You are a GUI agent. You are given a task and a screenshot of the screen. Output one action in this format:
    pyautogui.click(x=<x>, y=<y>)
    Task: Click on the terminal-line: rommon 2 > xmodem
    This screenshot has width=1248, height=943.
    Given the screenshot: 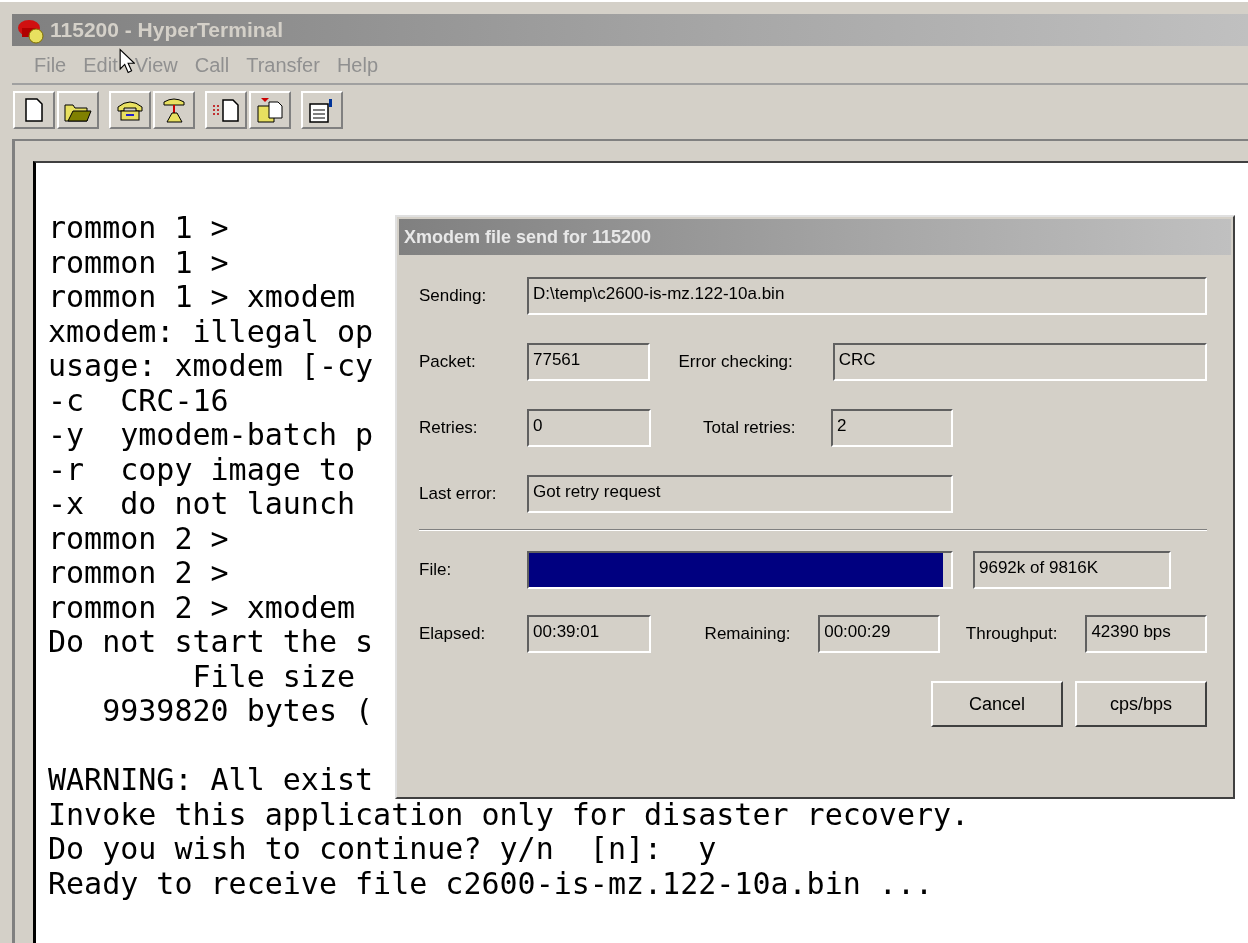 What is the action you would take?
    pyautogui.click(x=202, y=607)
    